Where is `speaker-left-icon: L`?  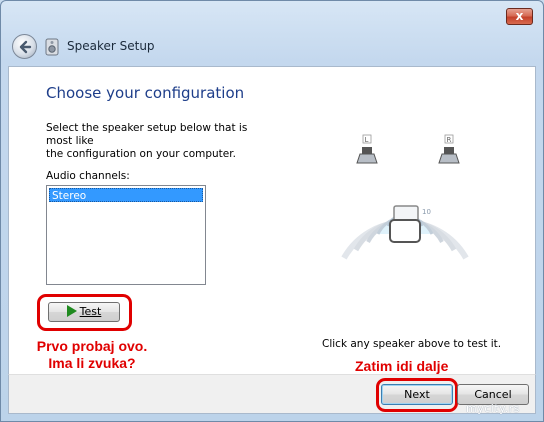
speaker-left-icon: L is located at coordinates (367, 149).